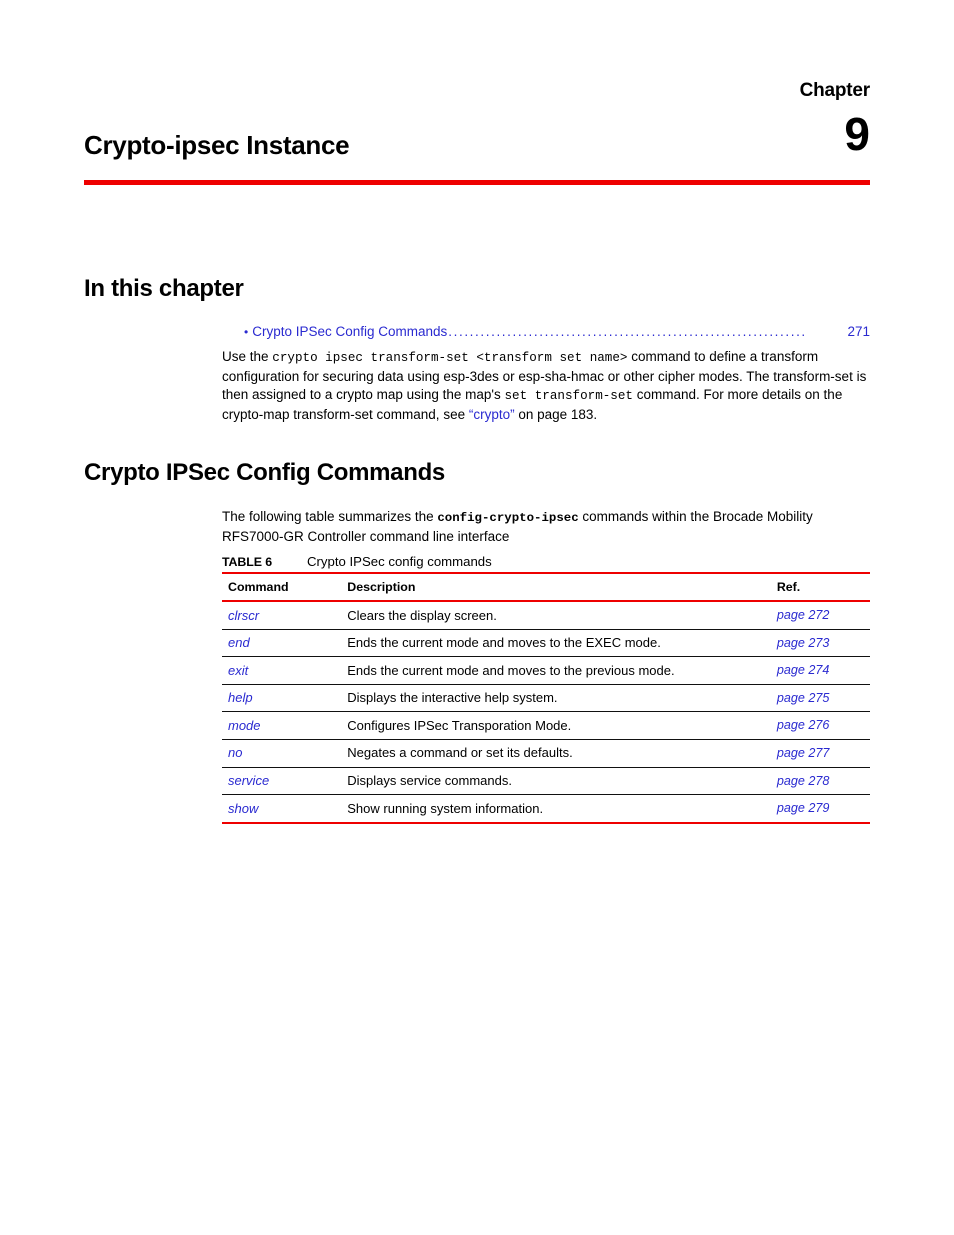 This screenshot has height=1235, width=954. What do you see at coordinates (285, 698) in the screenshot?
I see `cell-command: help` at bounding box center [285, 698].